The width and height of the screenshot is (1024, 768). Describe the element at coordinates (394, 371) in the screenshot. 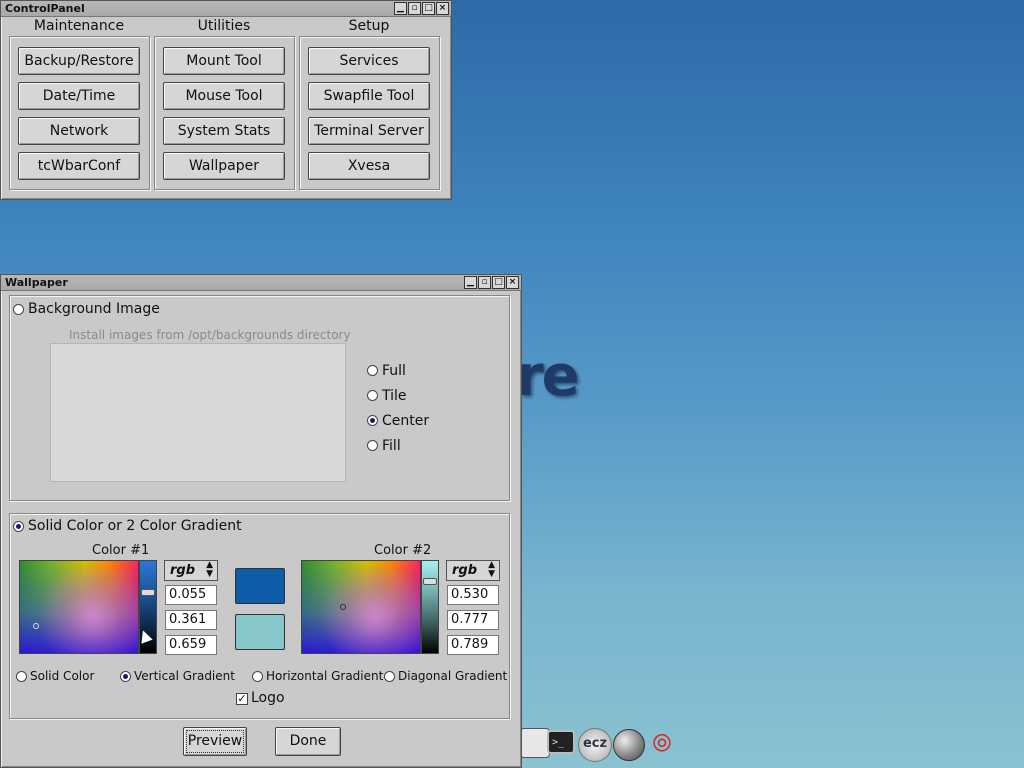

I see `placement-full-label: Full` at that location.